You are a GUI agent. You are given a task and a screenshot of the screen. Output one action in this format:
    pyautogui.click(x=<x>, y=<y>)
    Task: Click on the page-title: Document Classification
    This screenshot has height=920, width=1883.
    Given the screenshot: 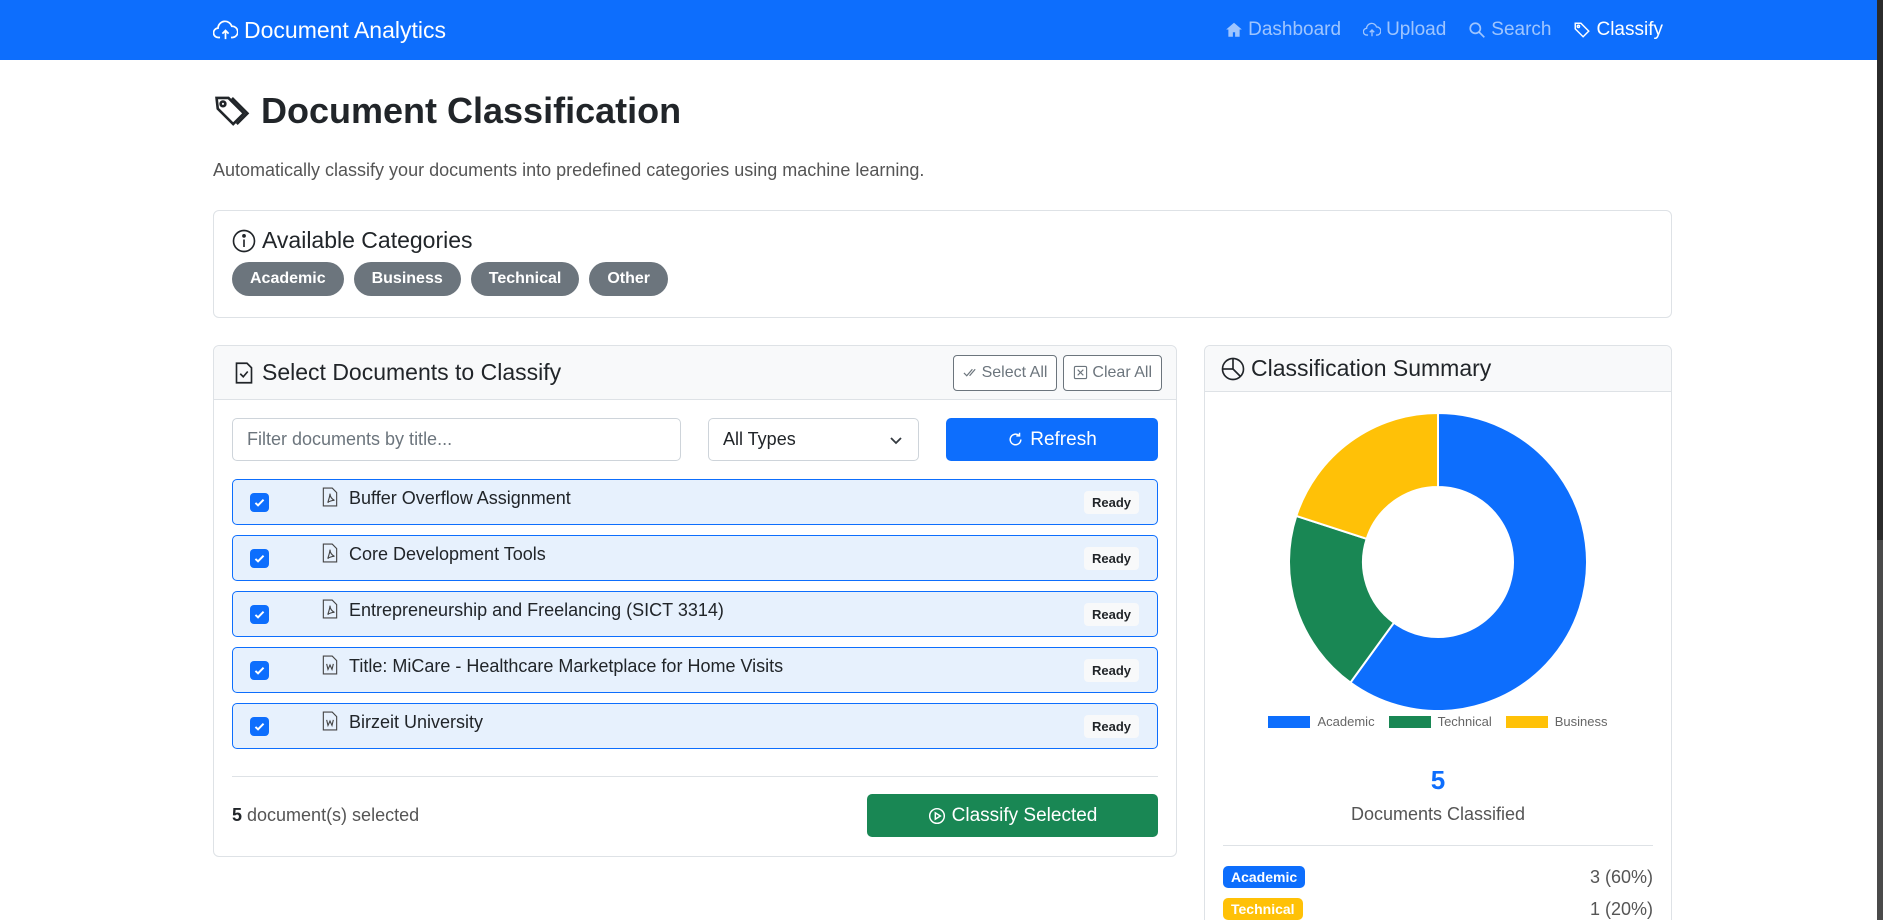 What is the action you would take?
    pyautogui.click(x=942, y=111)
    